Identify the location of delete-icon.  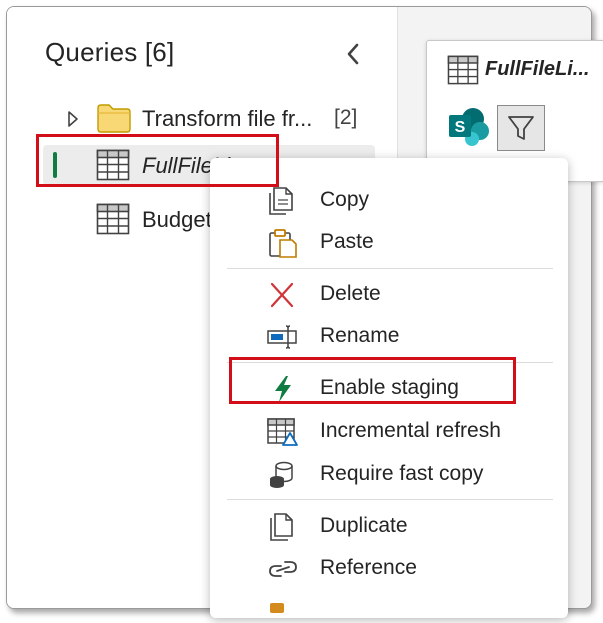
(282, 295).